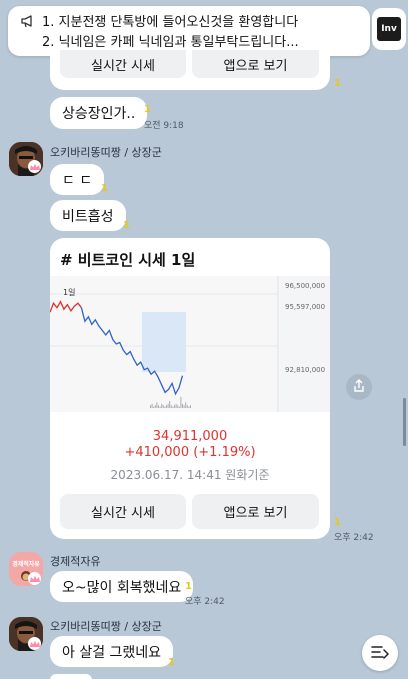 The image size is (408, 679). Describe the element at coordinates (305, 370) in the screenshot. I see `y-tick-label: 92,810,000` at that location.